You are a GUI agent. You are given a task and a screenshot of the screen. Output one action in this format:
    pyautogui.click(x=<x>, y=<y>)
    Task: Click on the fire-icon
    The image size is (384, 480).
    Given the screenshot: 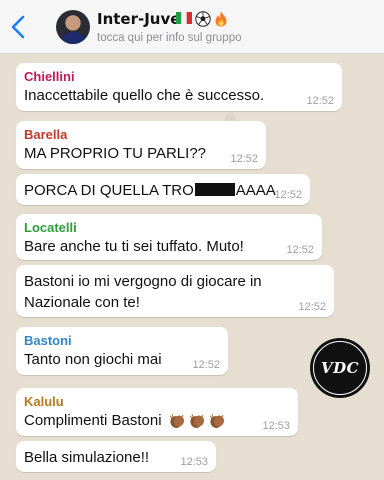 What is the action you would take?
    pyautogui.click(x=221, y=19)
    